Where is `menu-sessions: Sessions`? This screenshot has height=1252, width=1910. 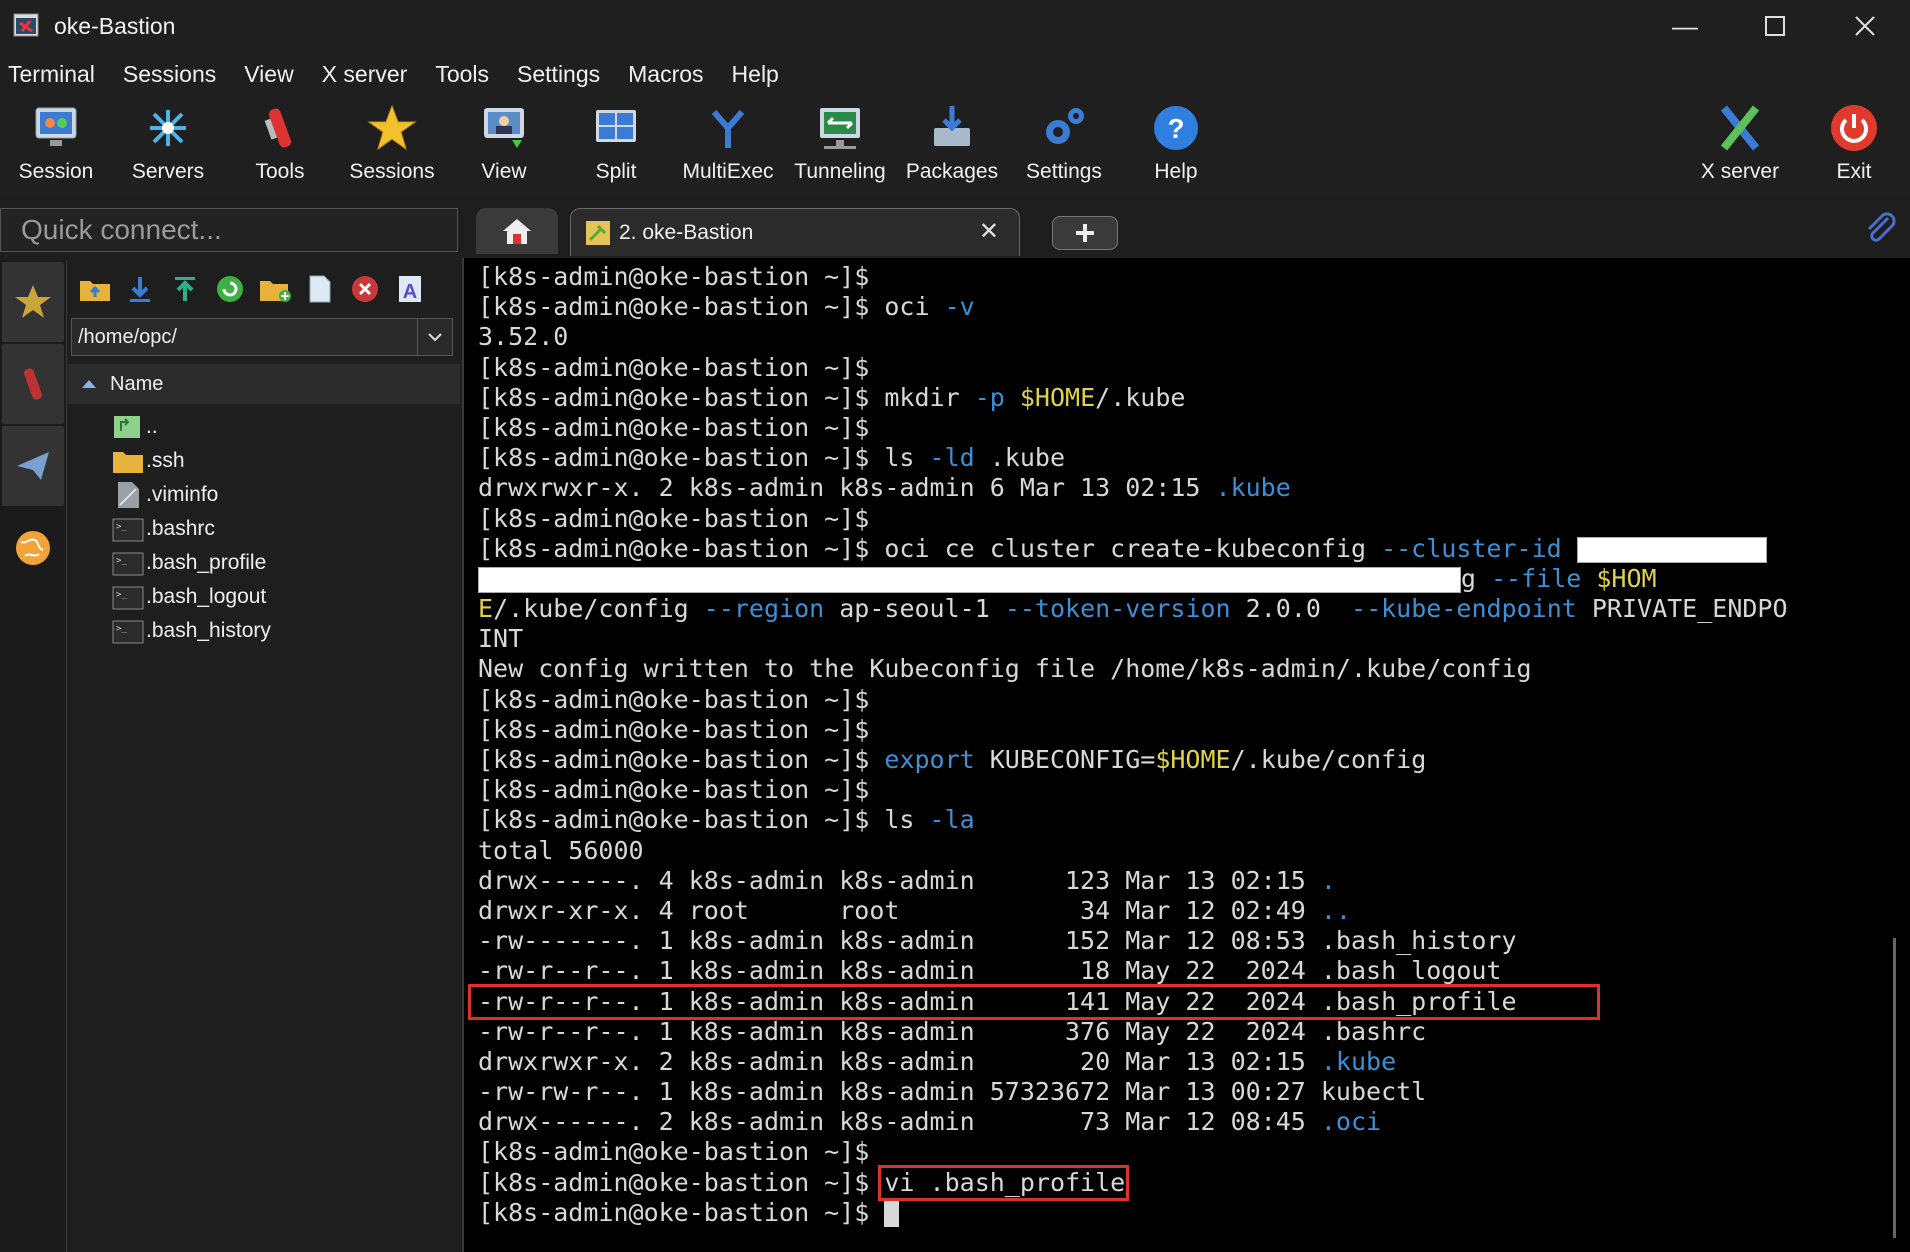 menu-sessions: Sessions is located at coordinates (169, 74).